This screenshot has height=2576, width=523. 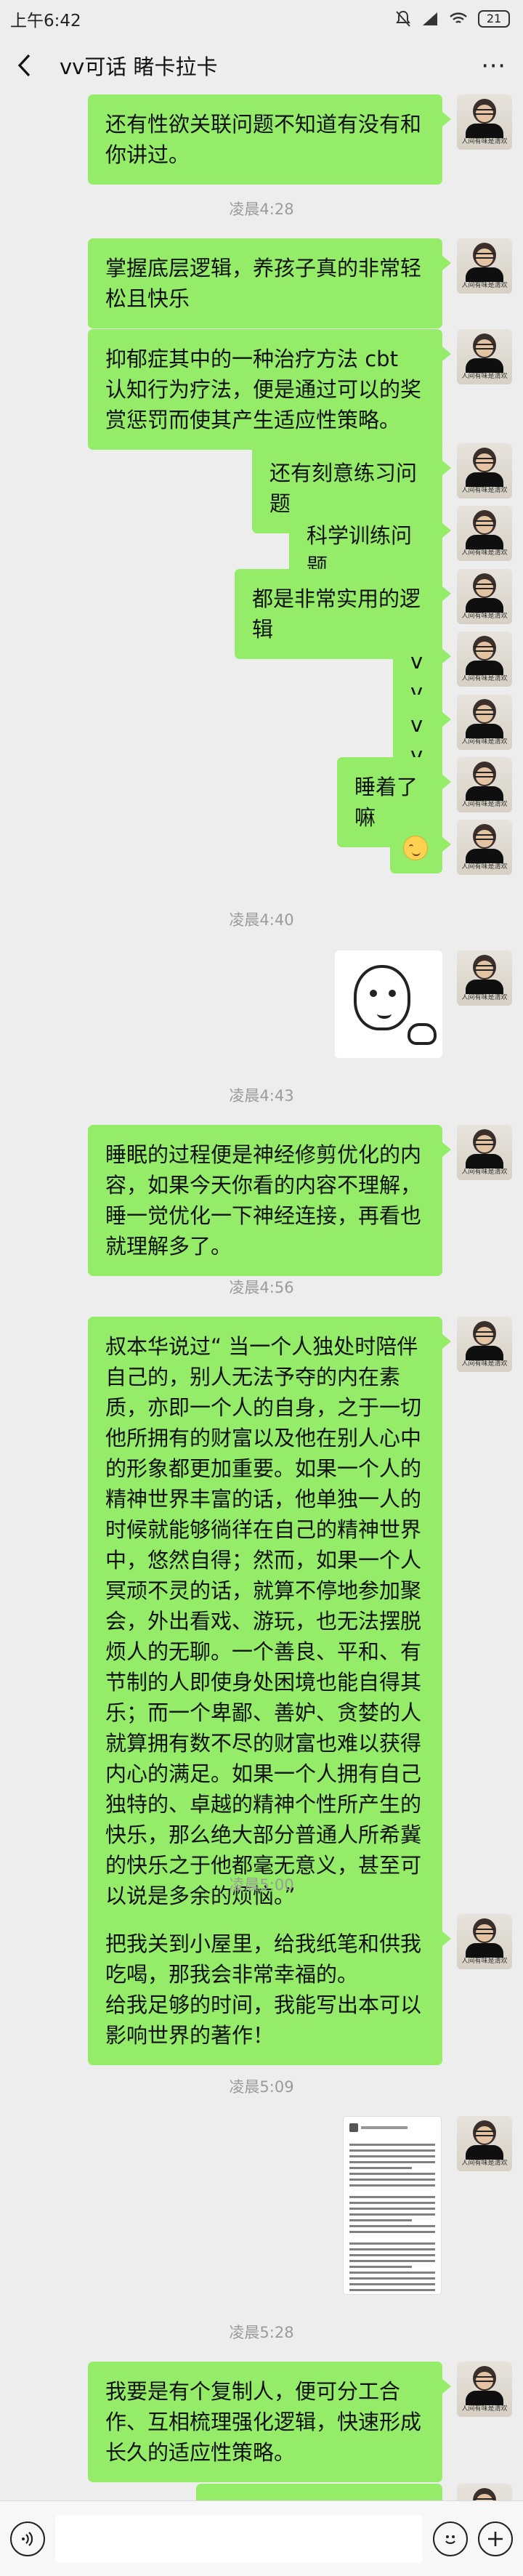 I want to click on bell-muted-icon, so click(x=403, y=18).